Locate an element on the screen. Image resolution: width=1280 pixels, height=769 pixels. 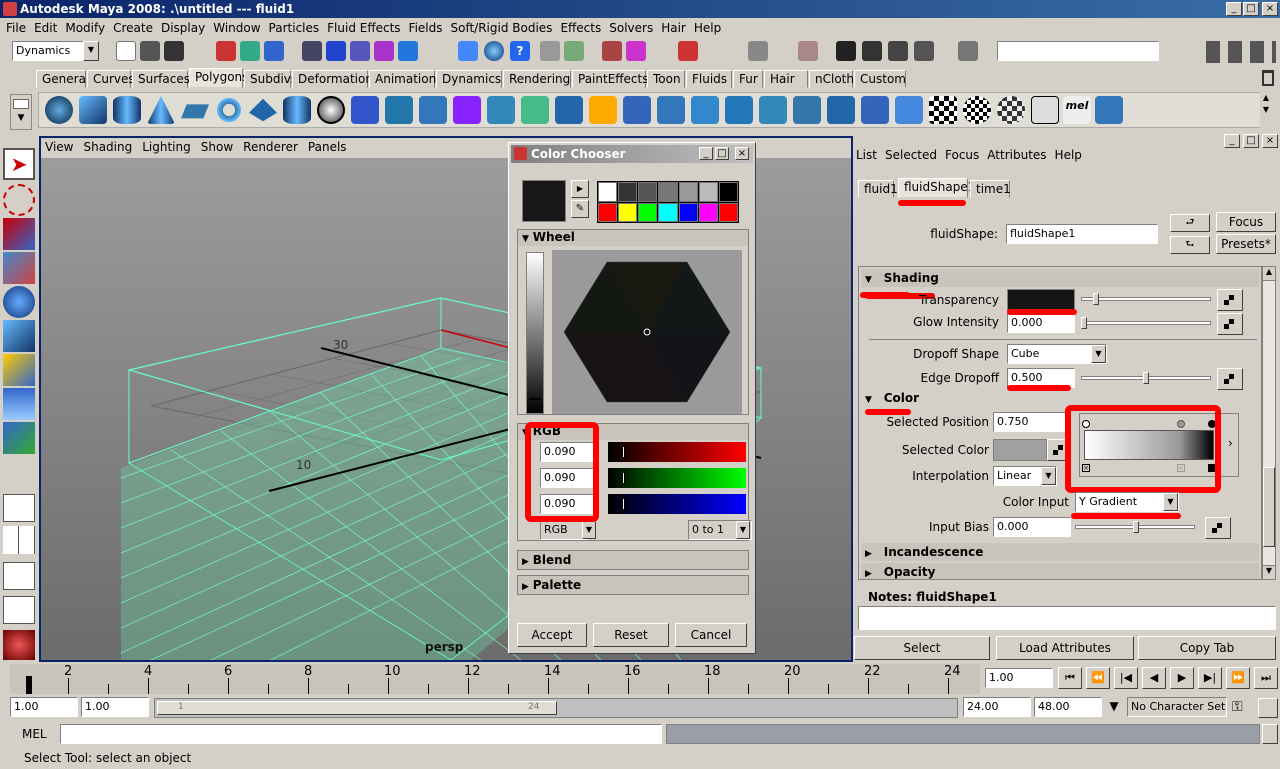
extract-icon is located at coordinates (433, 110).